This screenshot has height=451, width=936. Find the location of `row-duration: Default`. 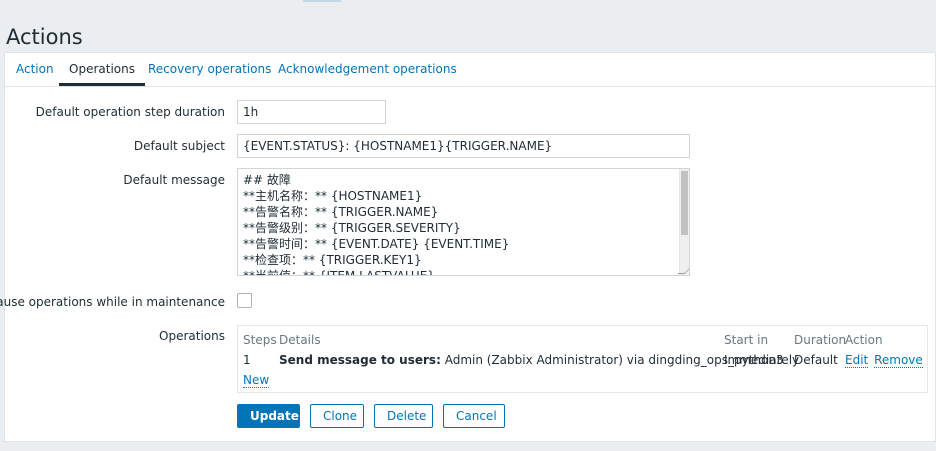

row-duration: Default is located at coordinates (816, 360).